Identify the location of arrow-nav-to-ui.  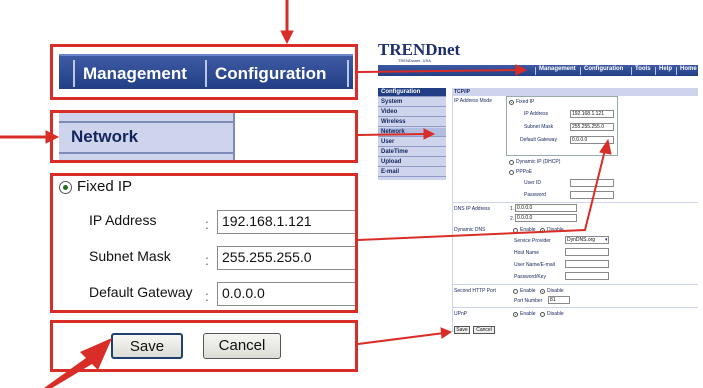
(438, 71).